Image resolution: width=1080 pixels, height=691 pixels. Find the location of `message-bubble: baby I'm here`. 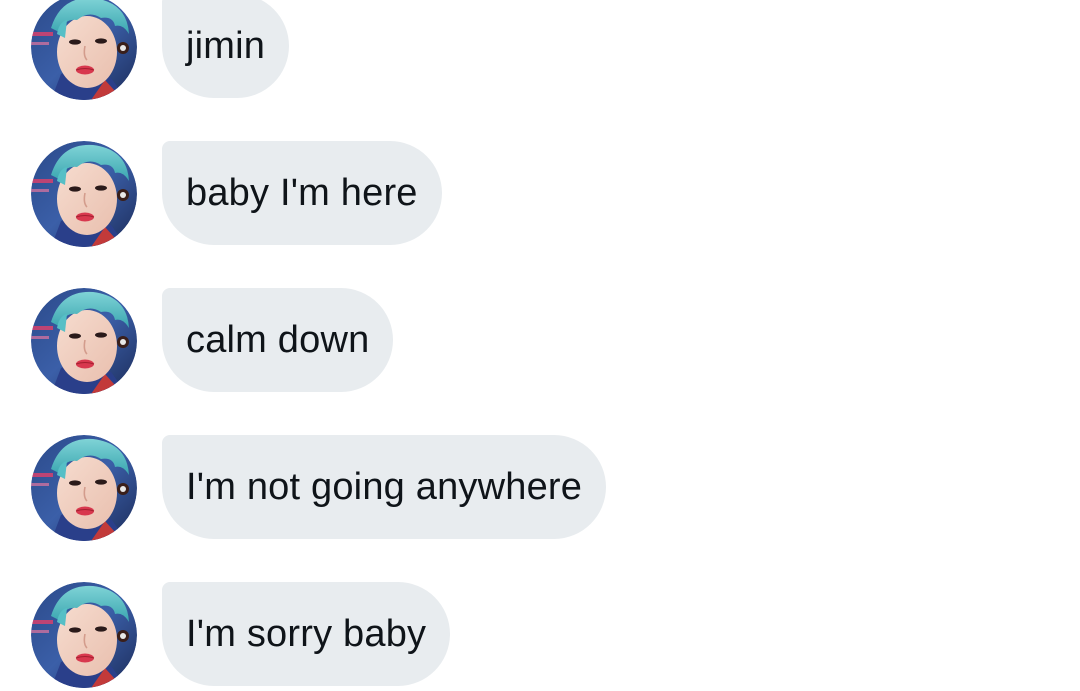

message-bubble: baby I'm here is located at coordinates (302, 193).